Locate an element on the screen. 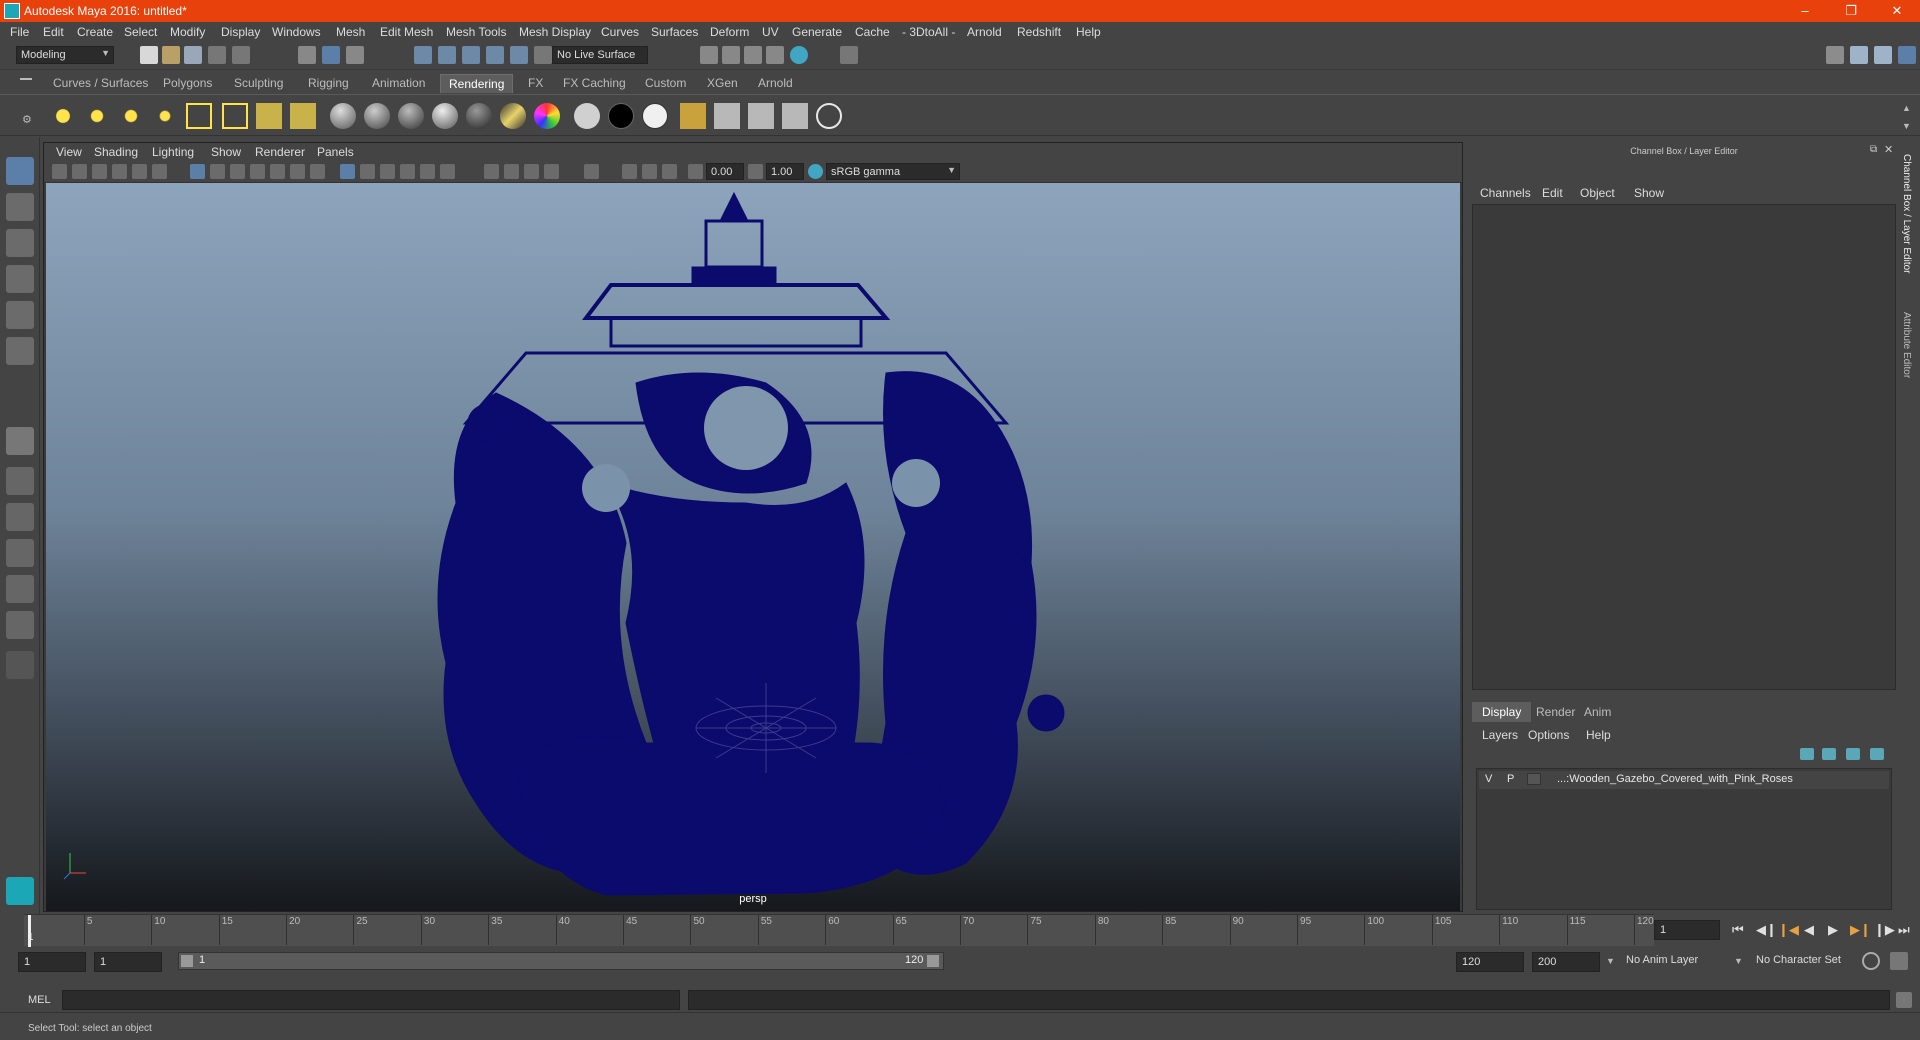 This screenshot has width=1920, height=1040. select-tool-icon is located at coordinates (20, 171).